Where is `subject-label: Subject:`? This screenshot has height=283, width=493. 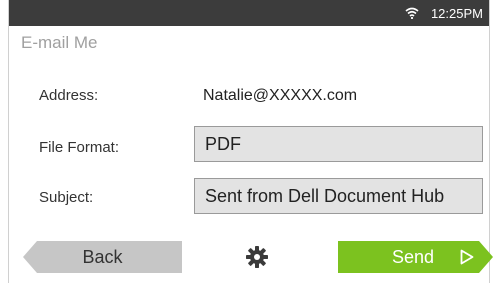
subject-label: Subject: is located at coordinates (66, 197).